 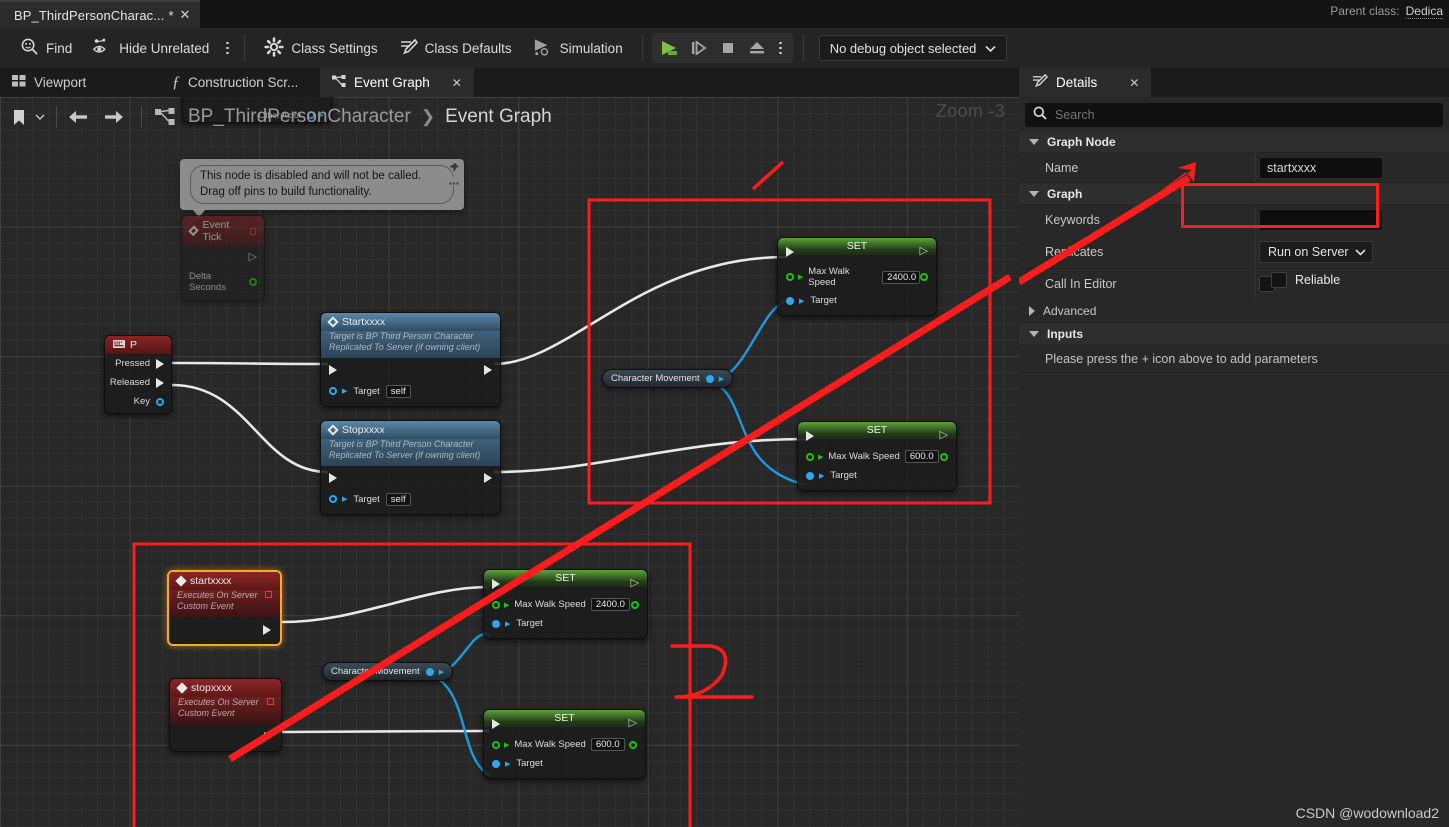 What do you see at coordinates (19, 117) in the screenshot?
I see `bookmark-icon` at bounding box center [19, 117].